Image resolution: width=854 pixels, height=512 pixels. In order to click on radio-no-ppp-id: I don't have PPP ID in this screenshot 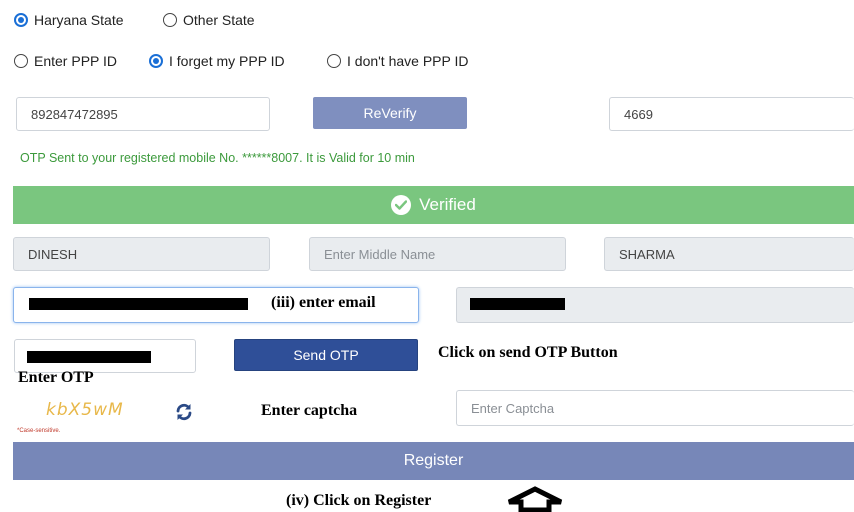, I will do `click(398, 61)`.